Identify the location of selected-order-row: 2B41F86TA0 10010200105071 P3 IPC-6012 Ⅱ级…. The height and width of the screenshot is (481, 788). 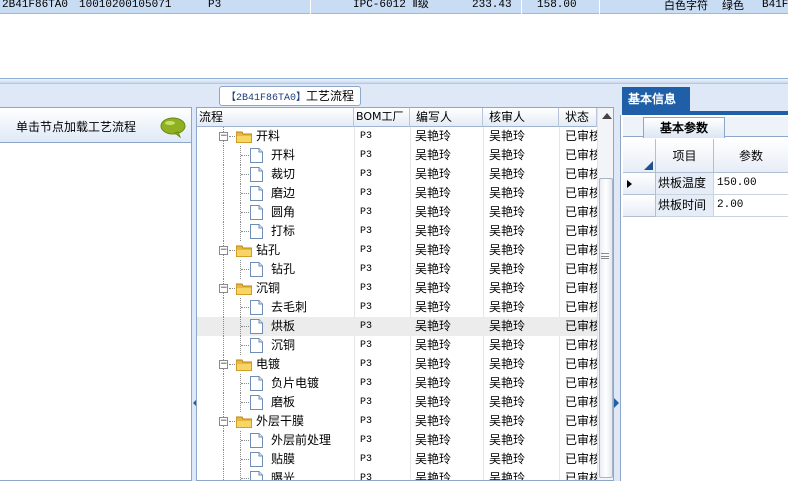
(394, 7).